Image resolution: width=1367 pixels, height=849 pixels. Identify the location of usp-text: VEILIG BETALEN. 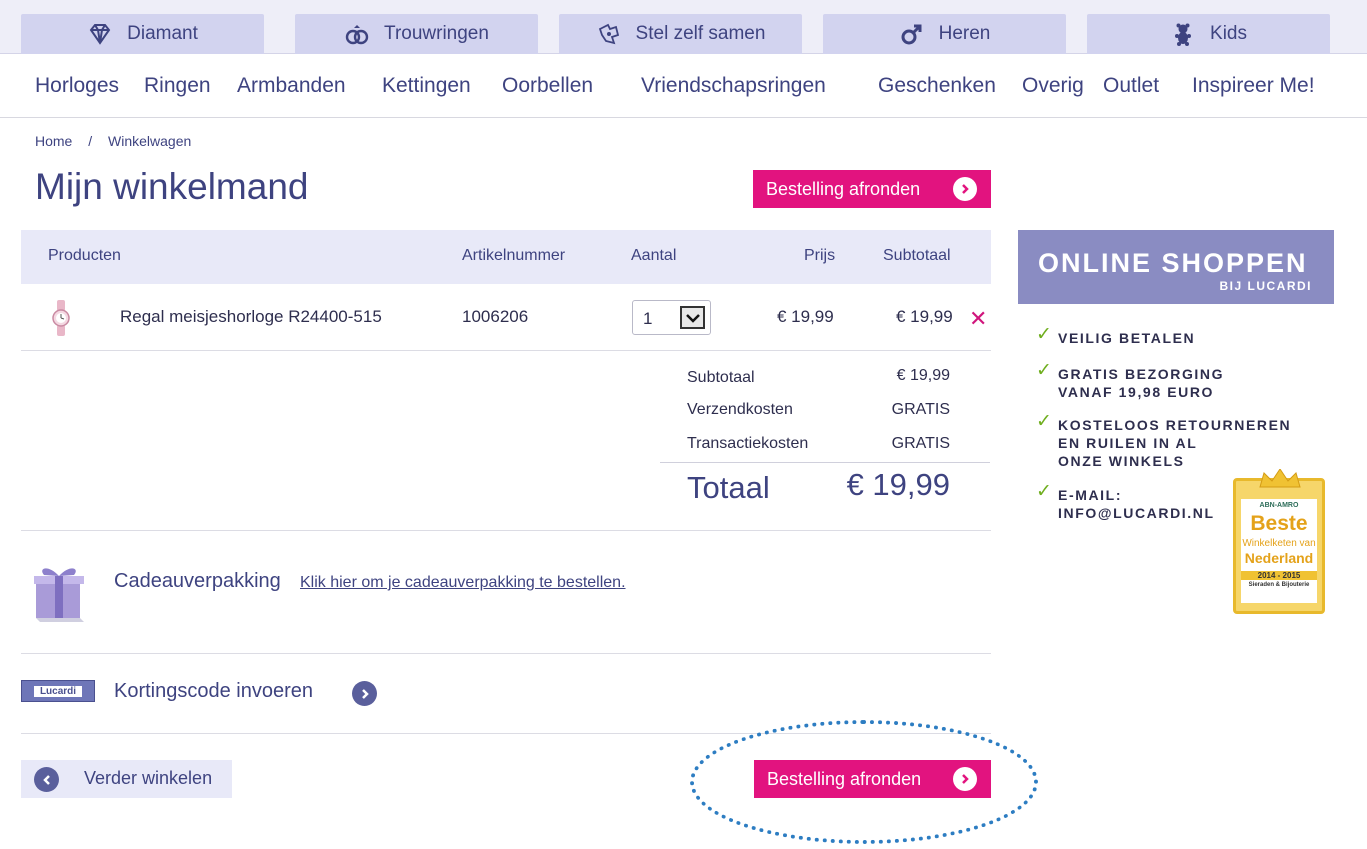
(1127, 338).